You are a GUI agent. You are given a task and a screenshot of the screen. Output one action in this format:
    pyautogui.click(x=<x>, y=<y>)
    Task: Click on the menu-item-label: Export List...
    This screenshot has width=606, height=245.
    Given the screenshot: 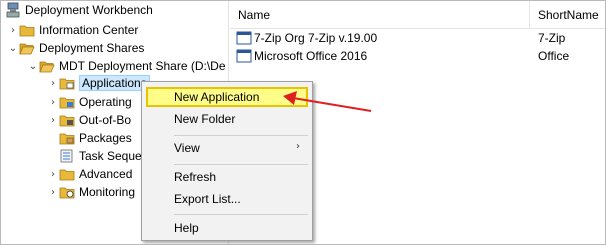 What is the action you would take?
    pyautogui.click(x=207, y=199)
    